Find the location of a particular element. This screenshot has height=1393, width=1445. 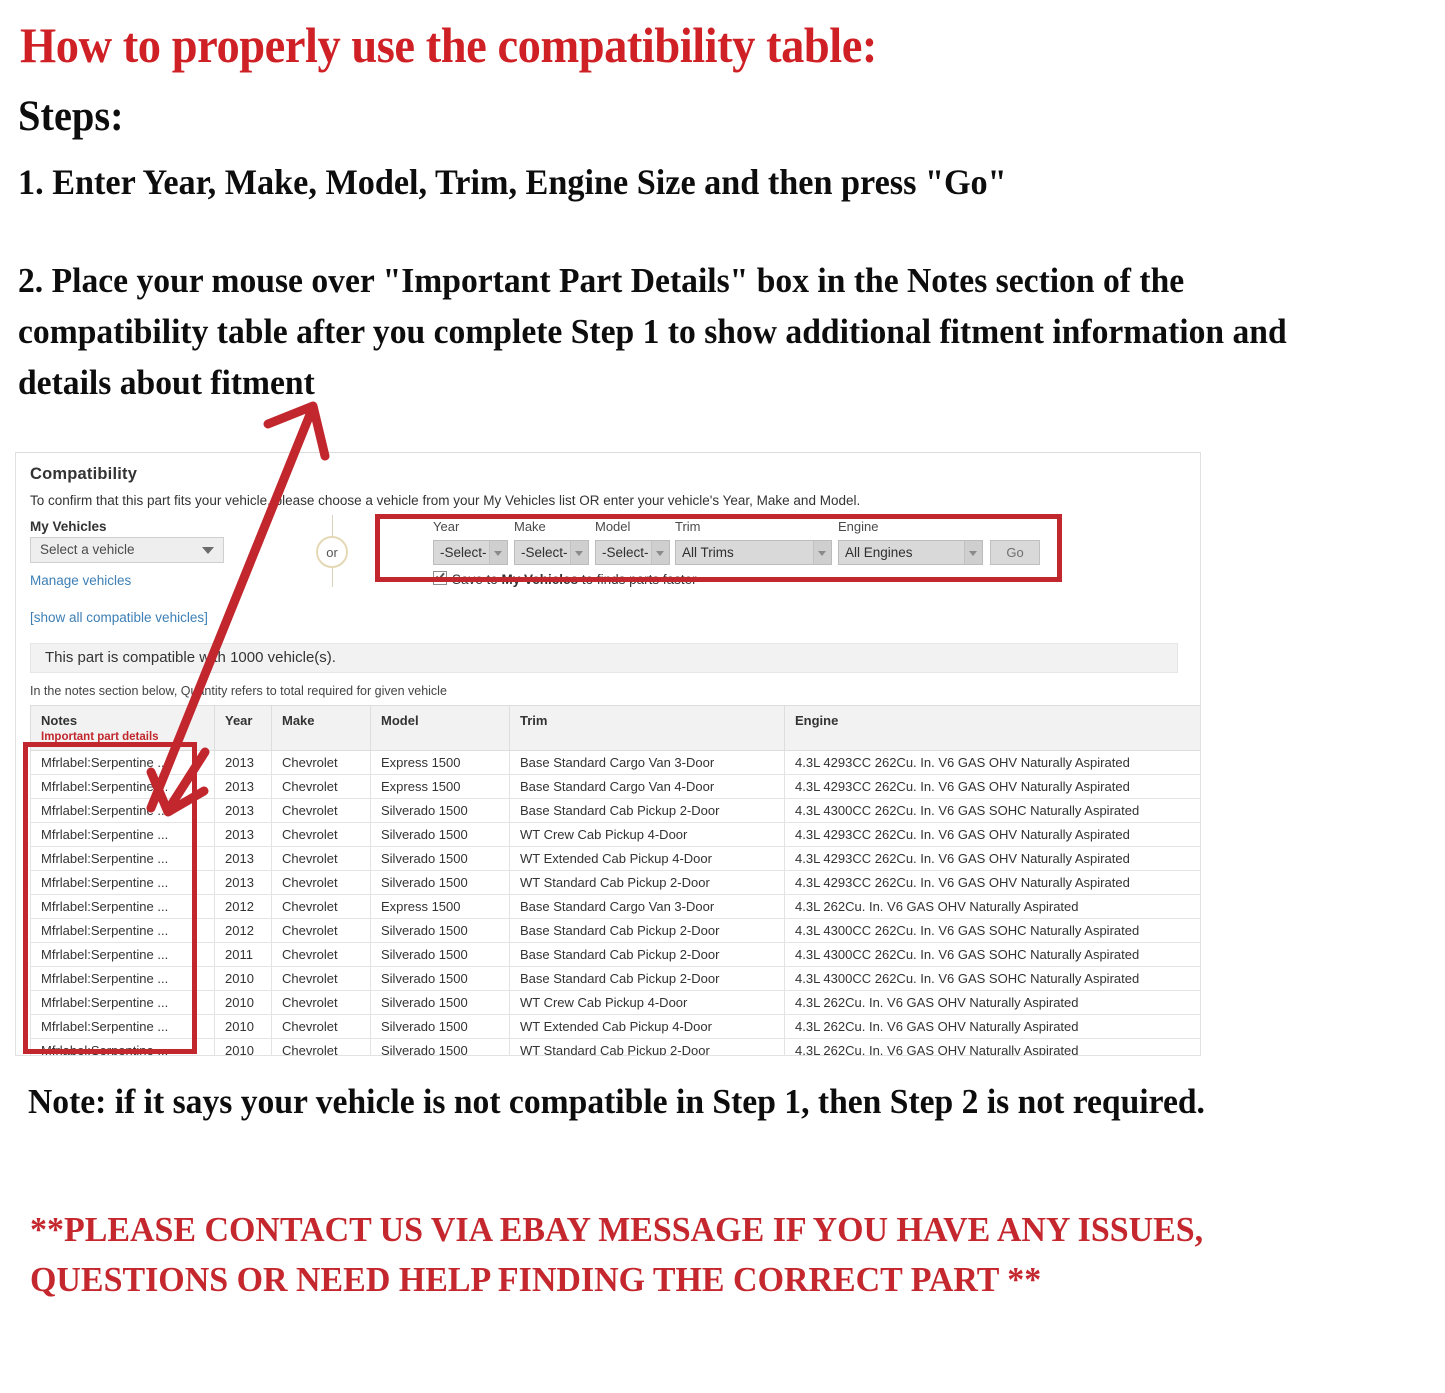

notes-column-highlight-box is located at coordinates (110, 898).